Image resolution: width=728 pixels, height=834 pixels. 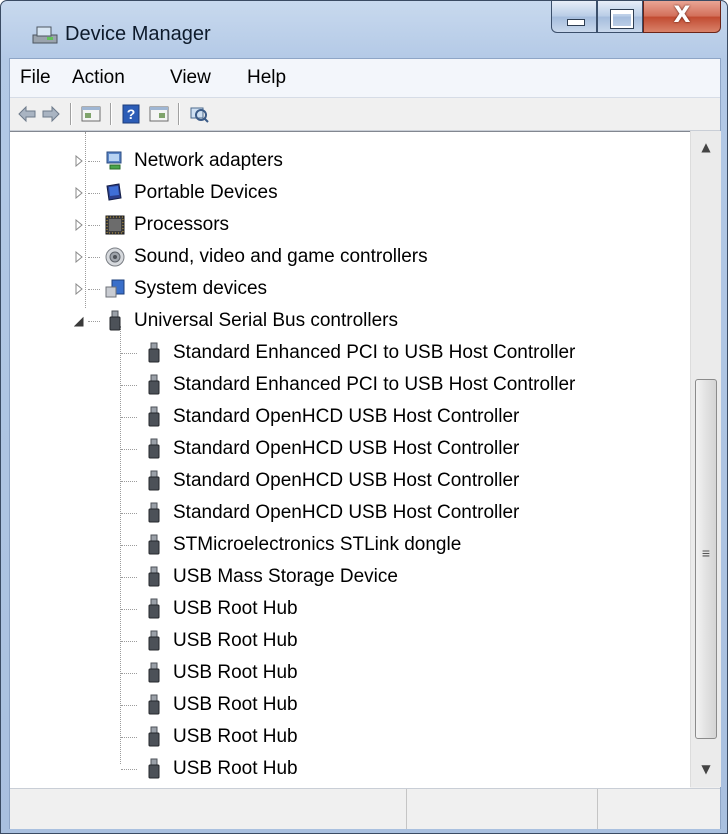 I want to click on title-bar: Device Manager X, so click(x=364, y=30).